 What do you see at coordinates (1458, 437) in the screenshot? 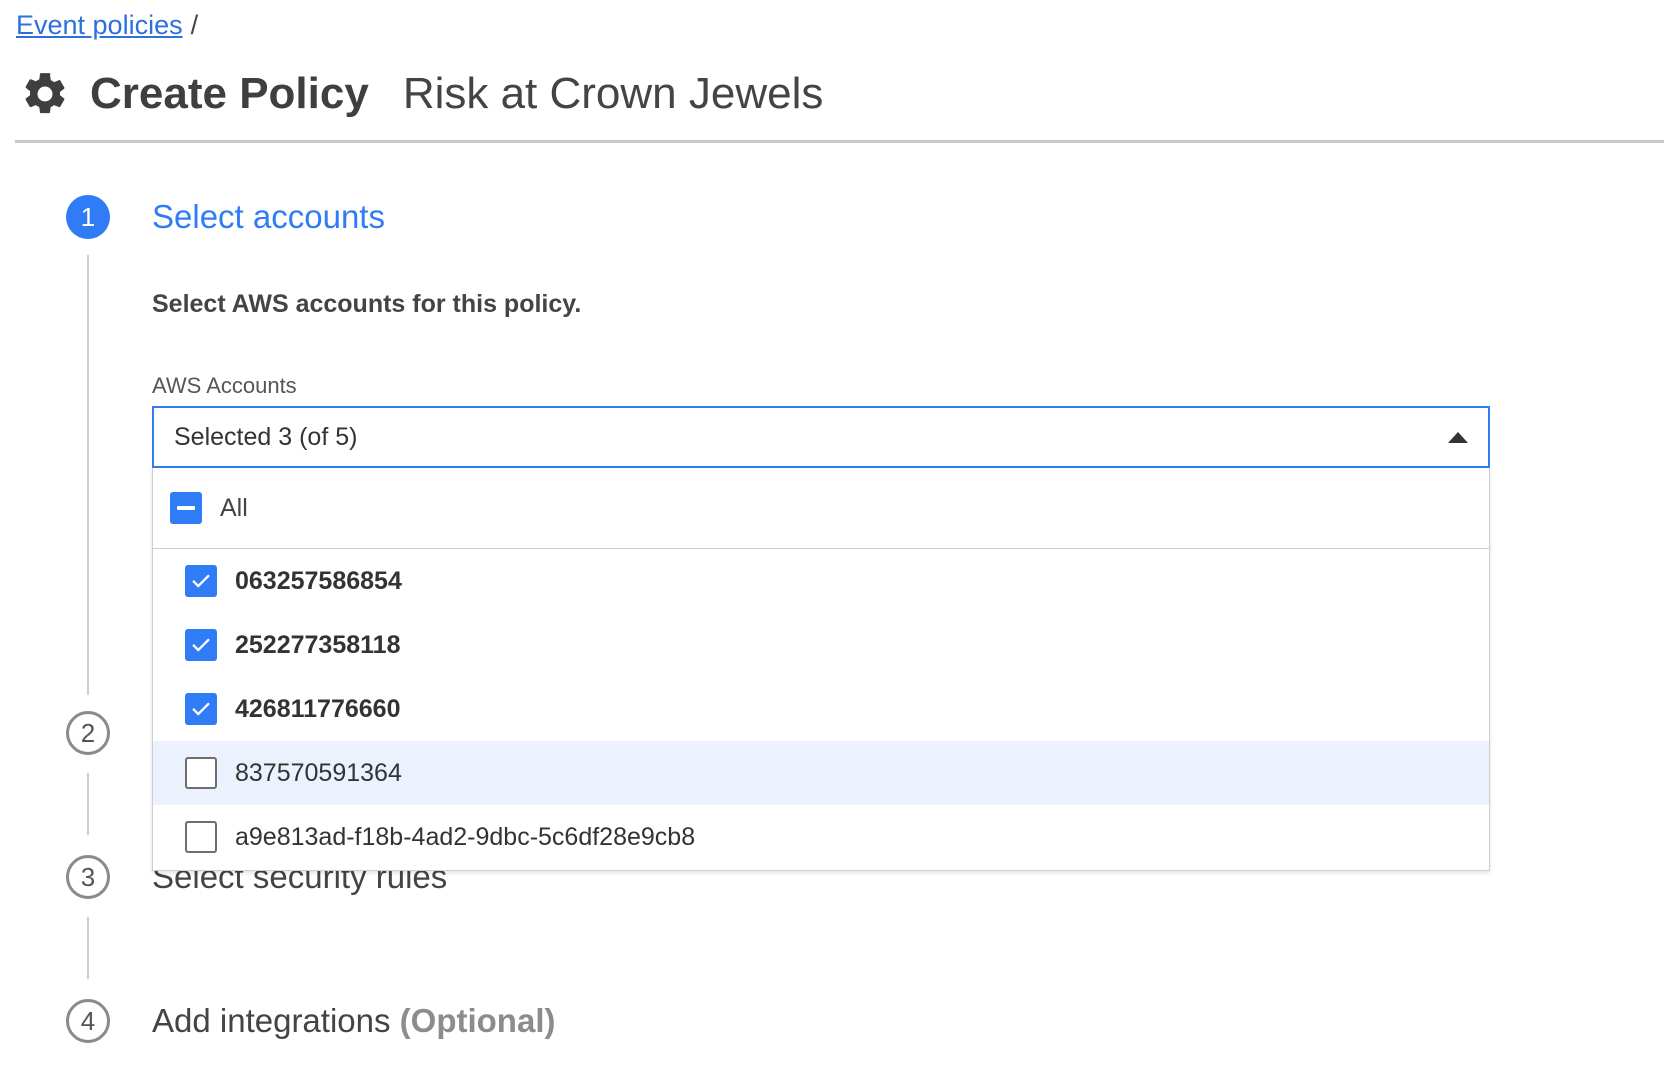
I see `caret-up-icon` at bounding box center [1458, 437].